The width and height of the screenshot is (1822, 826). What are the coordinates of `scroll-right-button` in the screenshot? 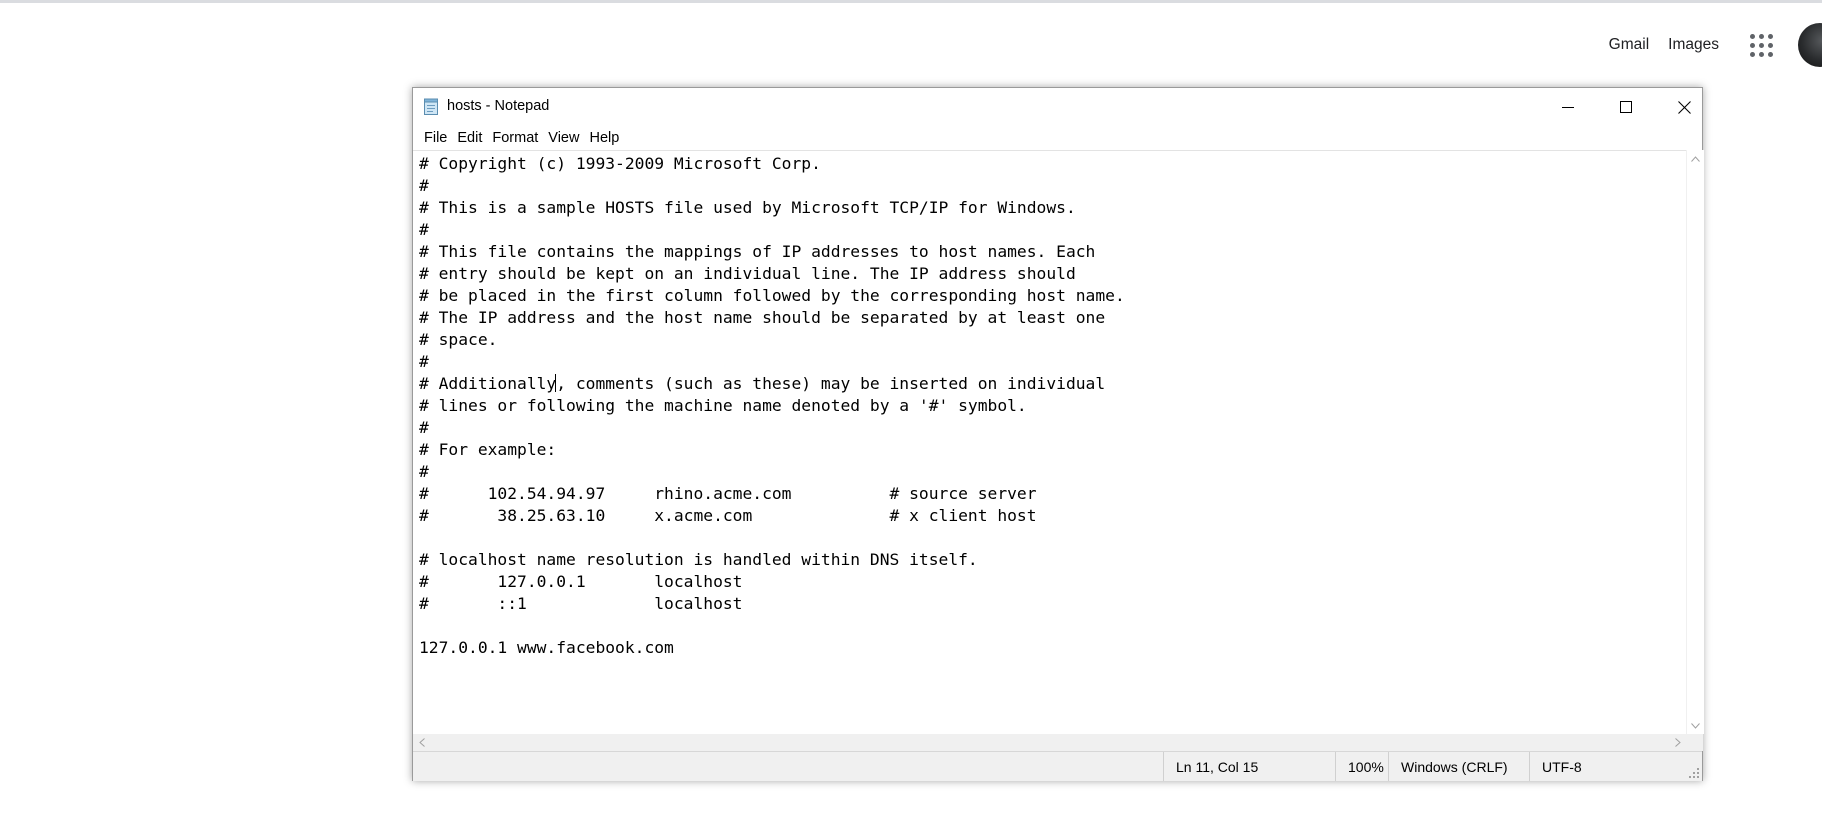 It's located at (1677, 742).